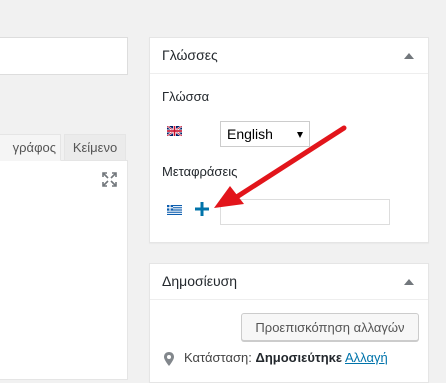 Image resolution: width=446 pixels, height=383 pixels. Describe the element at coordinates (169, 359) in the screenshot. I see `pin-icon` at that location.